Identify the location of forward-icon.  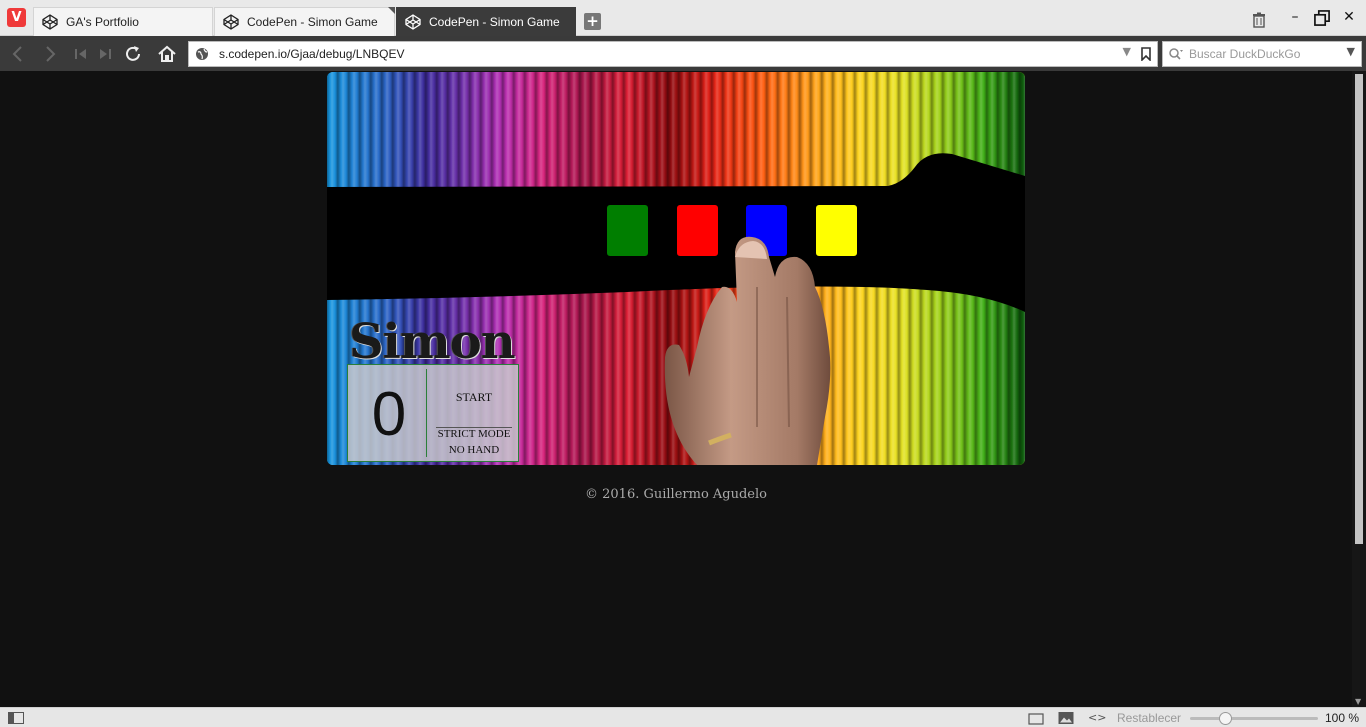
(50, 54).